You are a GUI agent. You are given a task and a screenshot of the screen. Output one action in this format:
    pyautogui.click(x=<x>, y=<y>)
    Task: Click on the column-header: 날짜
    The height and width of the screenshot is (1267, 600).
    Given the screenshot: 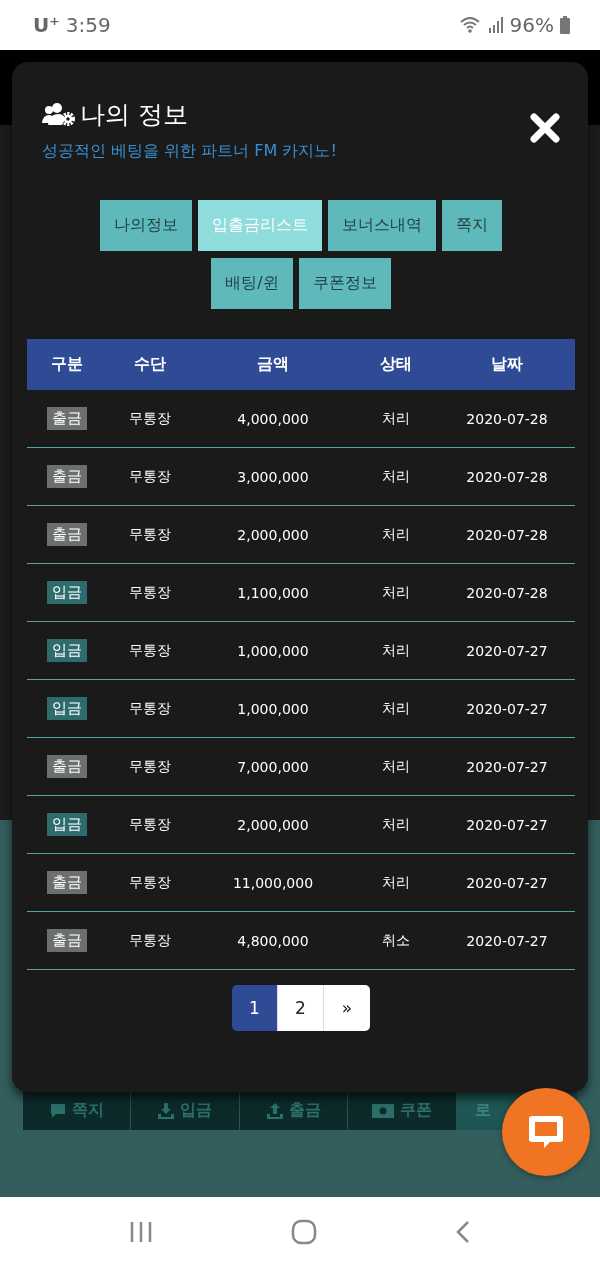 What is the action you would take?
    pyautogui.click(x=507, y=364)
    